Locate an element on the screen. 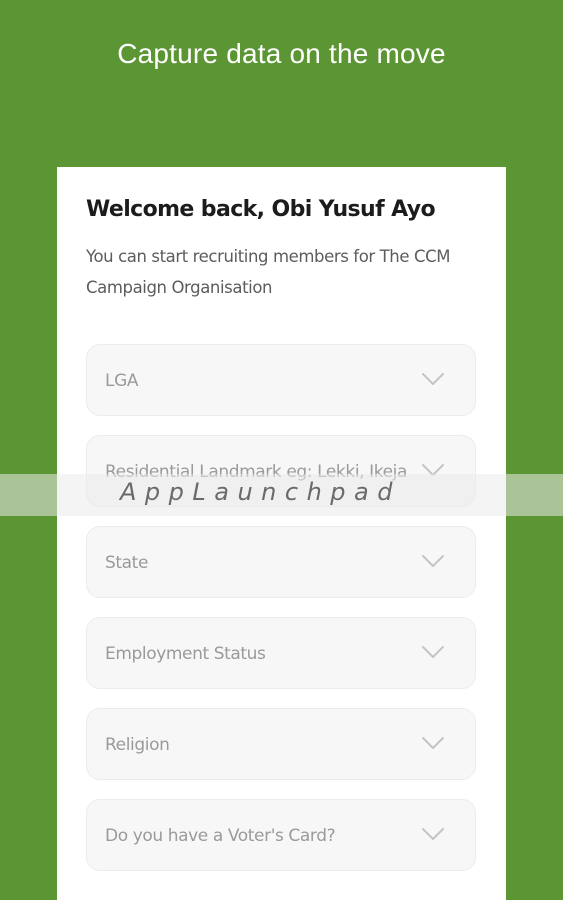 Image resolution: width=563 pixels, height=900 pixels. employment-status-select: Employment Status is located at coordinates (281, 653).